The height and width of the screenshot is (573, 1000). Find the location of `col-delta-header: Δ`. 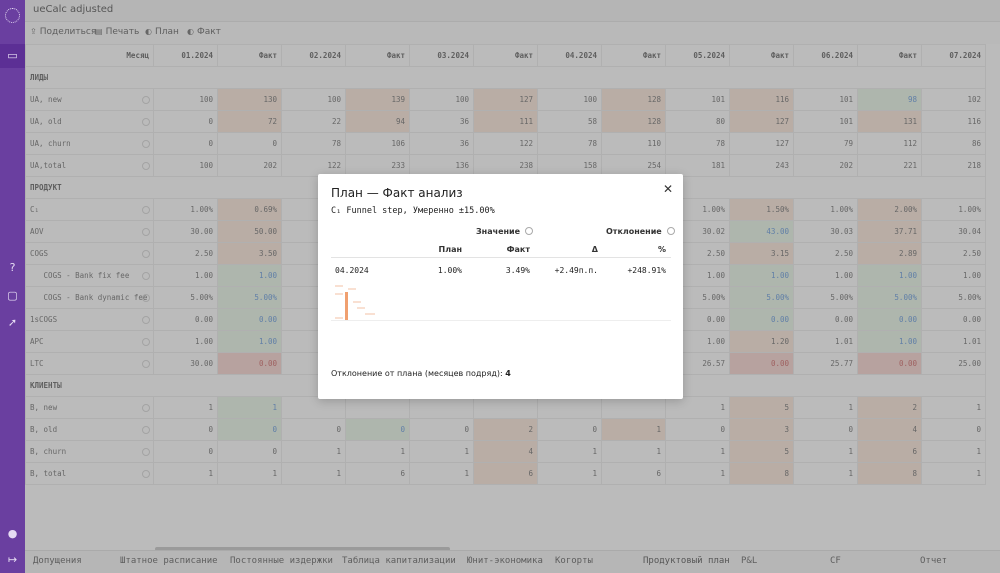

col-delta-header: Δ is located at coordinates (594, 249).